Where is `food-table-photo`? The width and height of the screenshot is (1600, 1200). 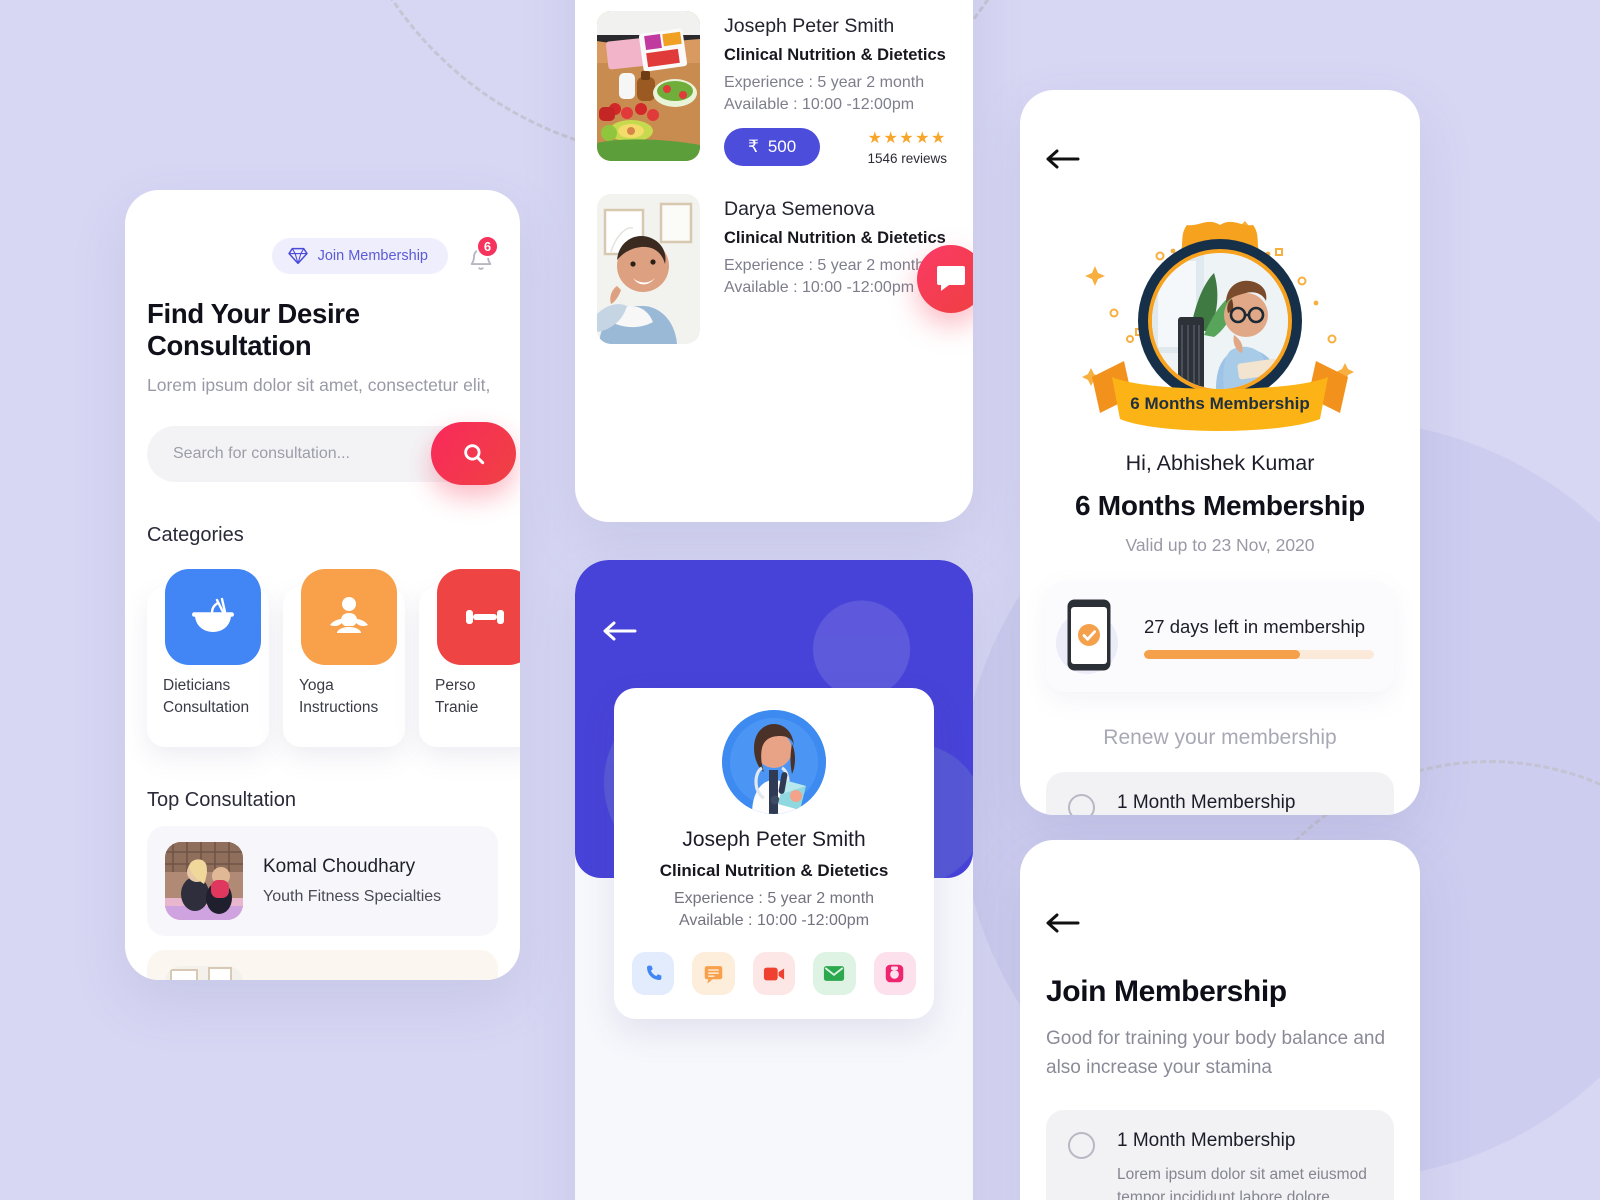 food-table-photo is located at coordinates (648, 86).